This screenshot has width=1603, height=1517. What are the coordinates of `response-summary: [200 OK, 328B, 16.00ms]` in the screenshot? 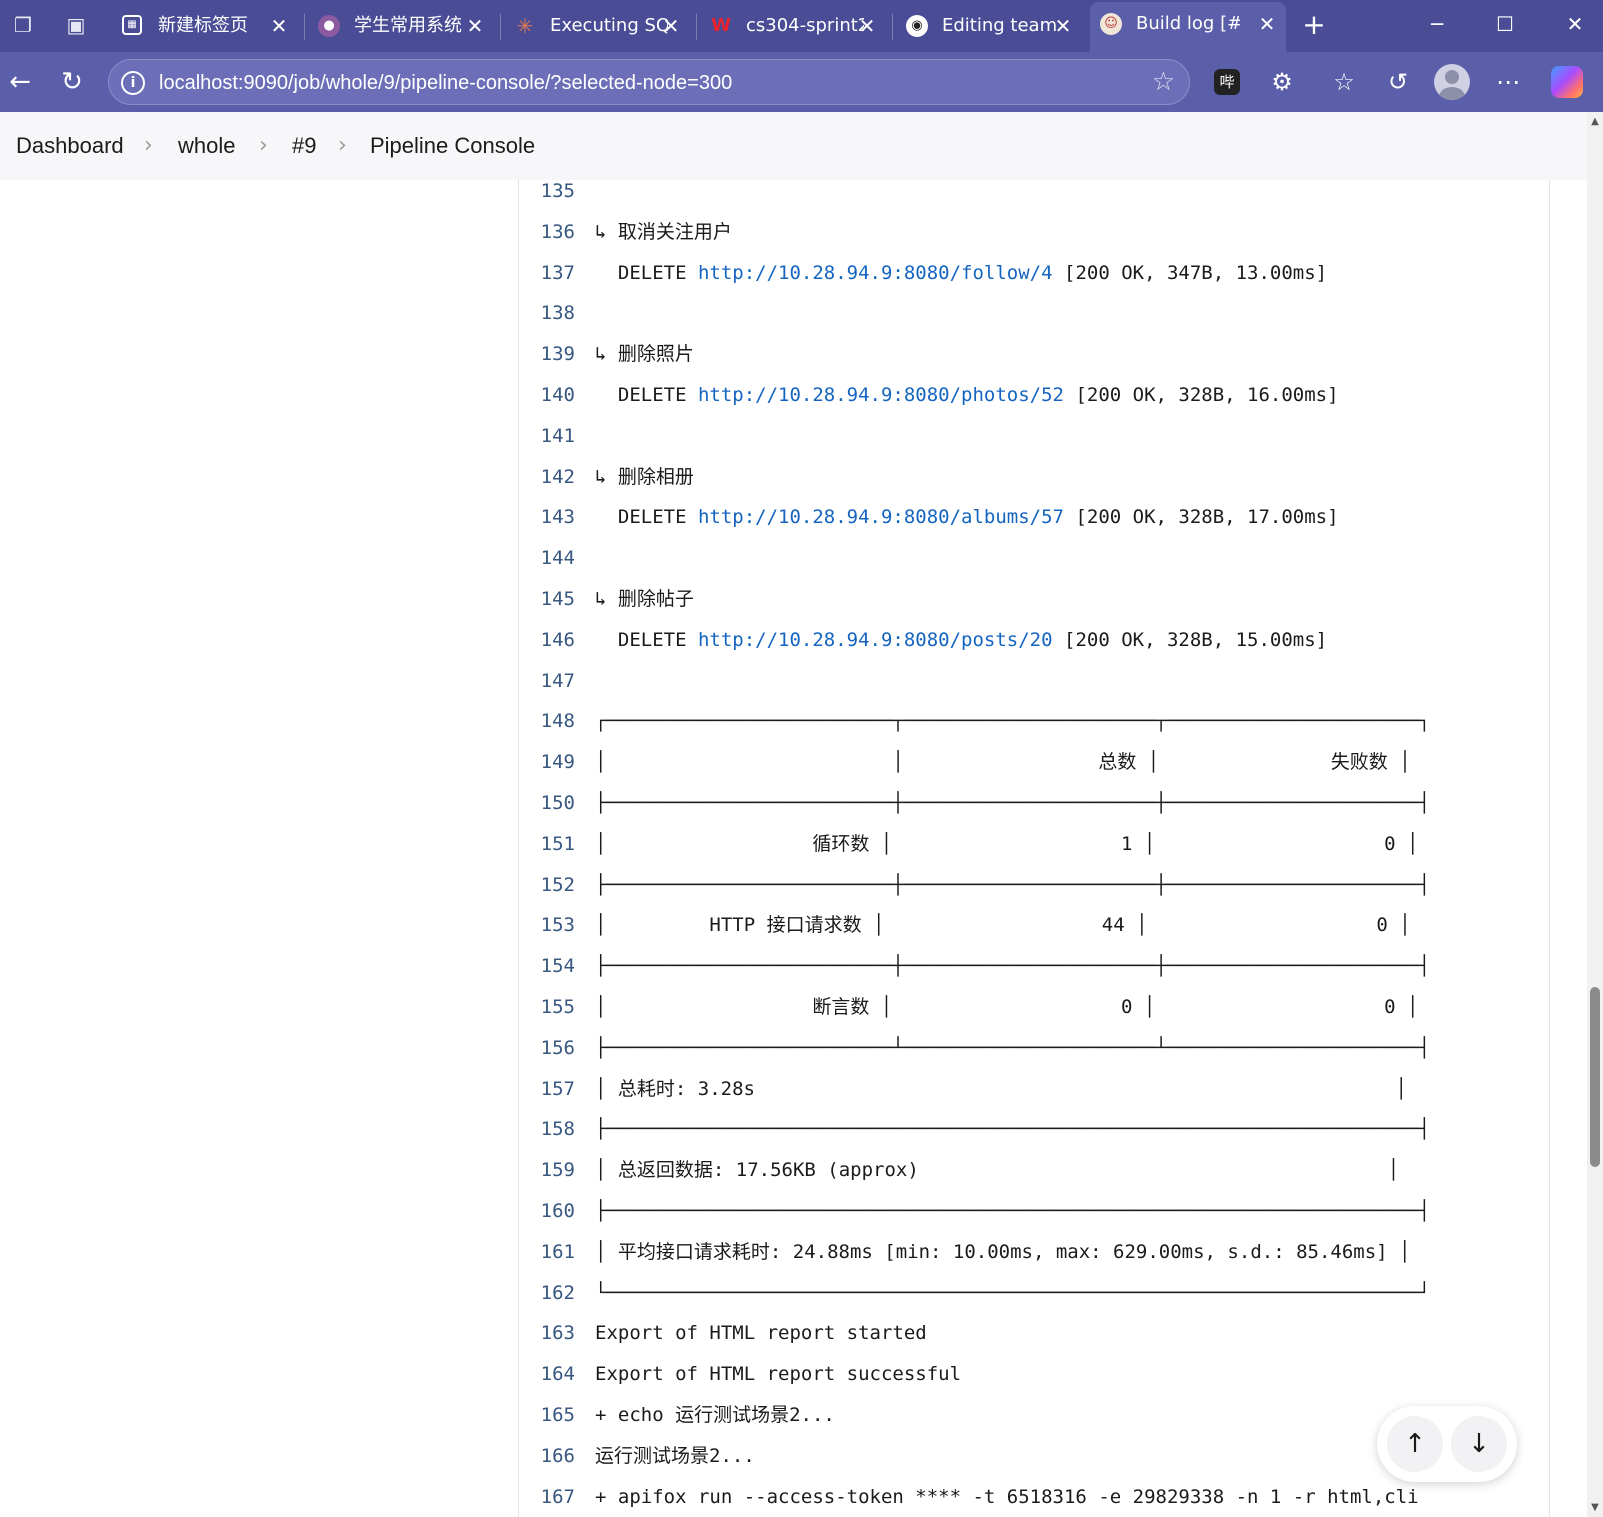 It's located at (1201, 395).